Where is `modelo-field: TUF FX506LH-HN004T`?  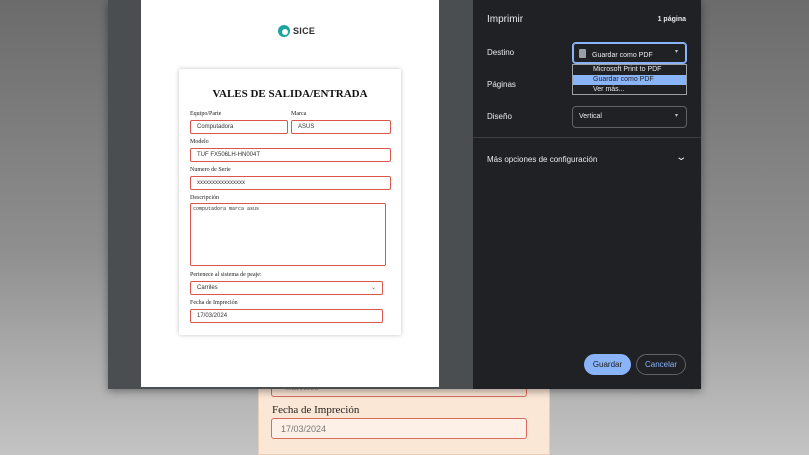 modelo-field: TUF FX506LH-HN004T is located at coordinates (290, 155).